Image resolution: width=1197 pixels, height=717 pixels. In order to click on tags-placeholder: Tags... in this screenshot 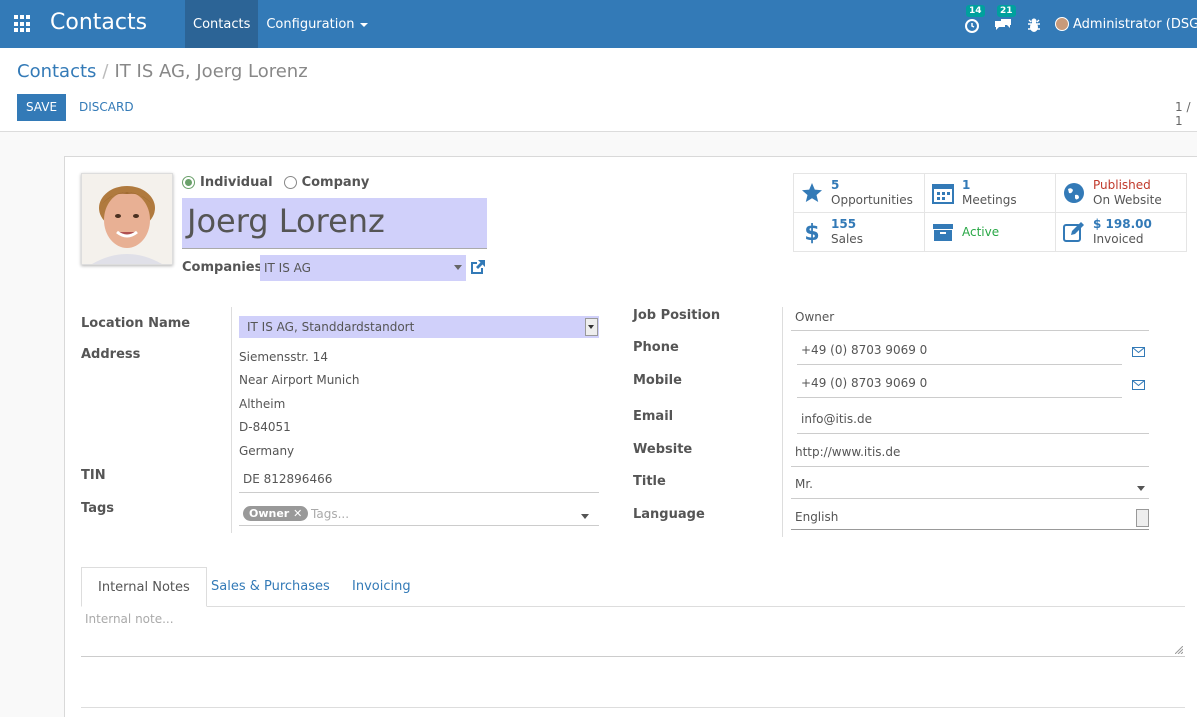, I will do `click(330, 514)`.